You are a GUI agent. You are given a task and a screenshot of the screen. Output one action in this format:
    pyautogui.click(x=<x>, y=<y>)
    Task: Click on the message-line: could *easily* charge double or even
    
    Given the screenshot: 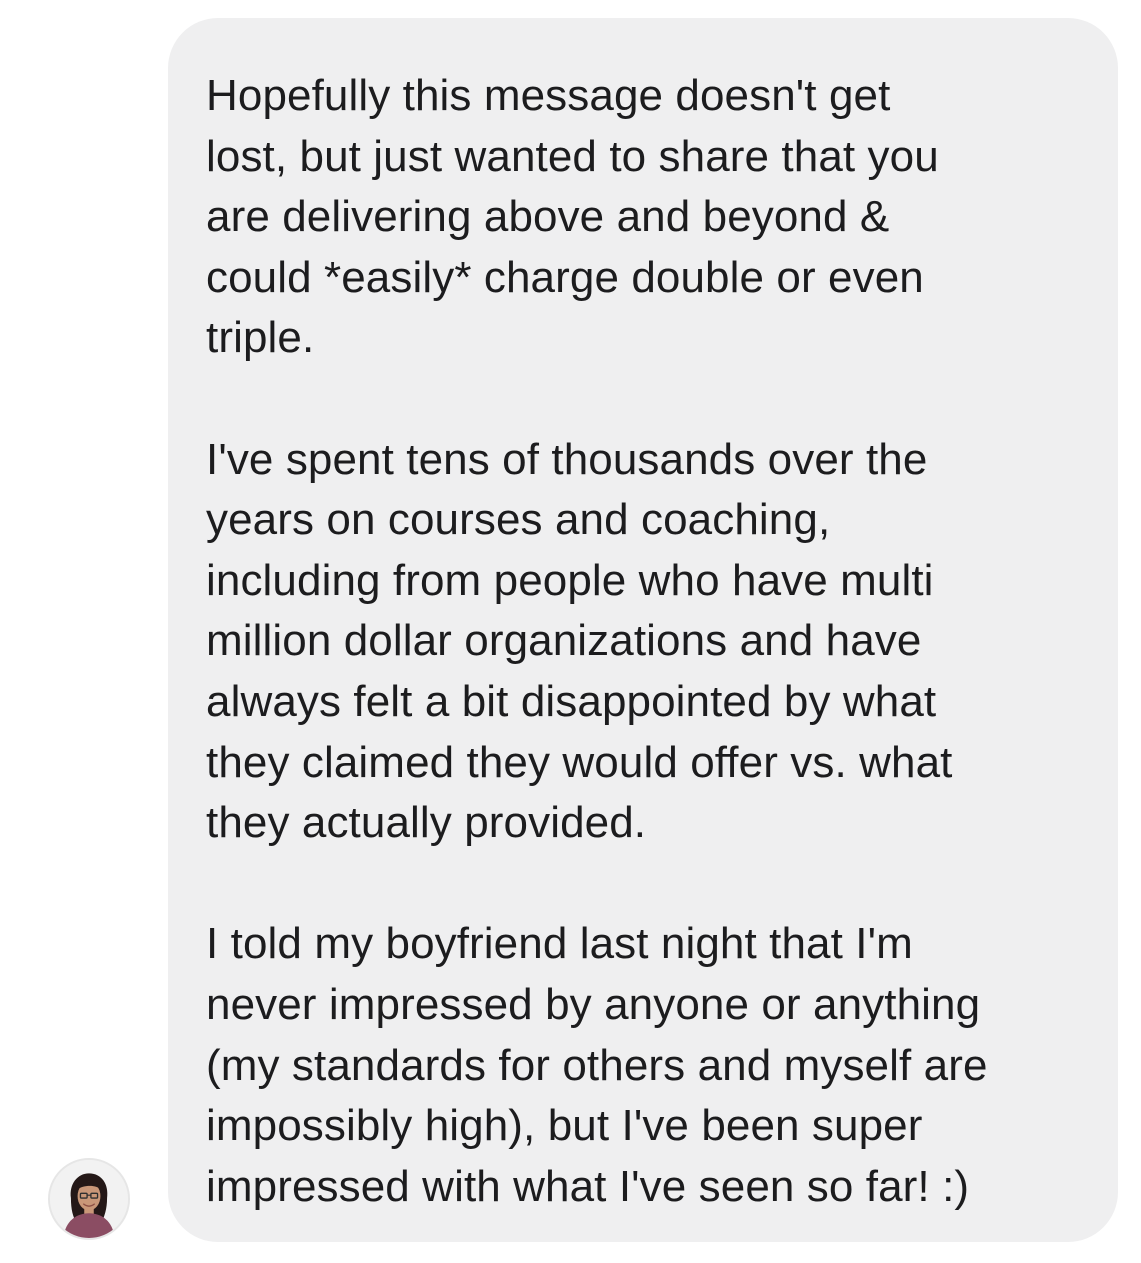 What is the action you would take?
    pyautogui.click(x=565, y=277)
    